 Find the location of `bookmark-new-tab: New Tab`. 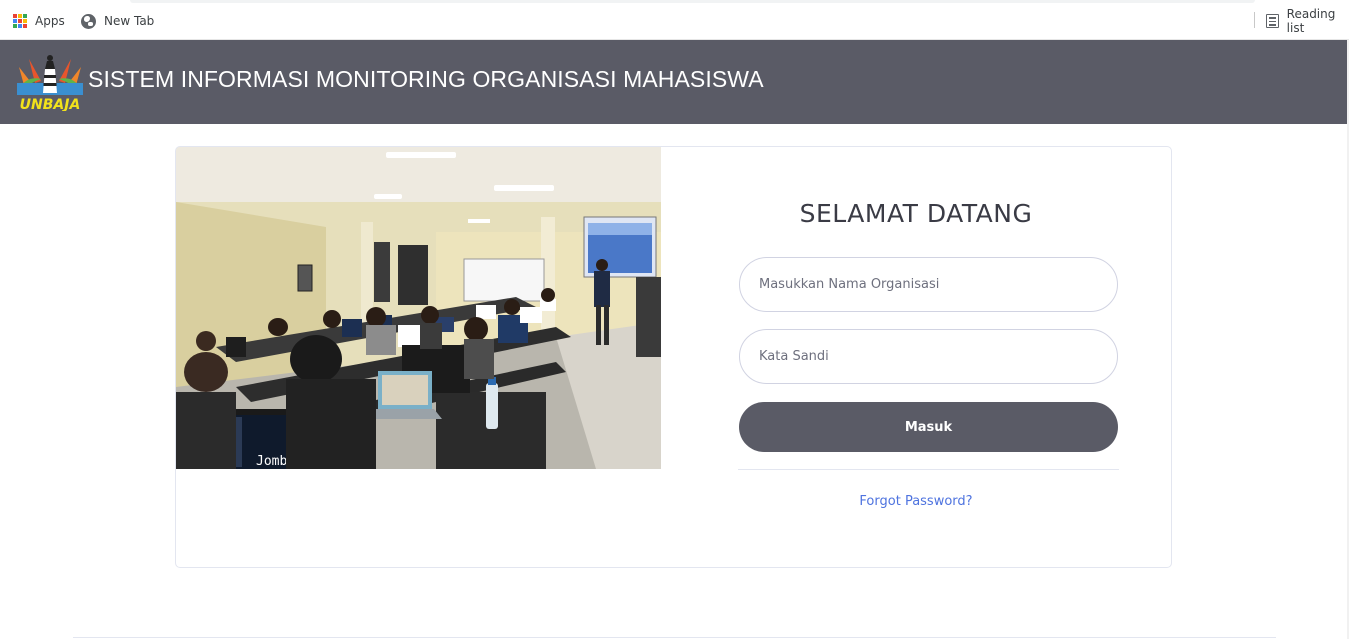

bookmark-new-tab: New Tab is located at coordinates (117, 21).